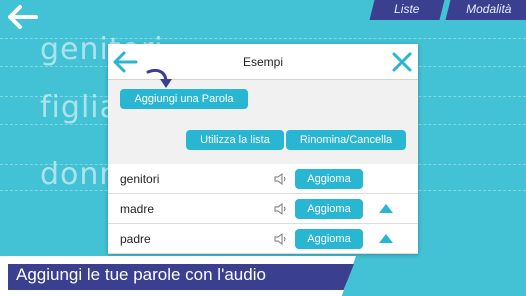 This screenshot has width=526, height=296. Describe the element at coordinates (137, 209) in the screenshot. I see `word-label: madre` at that location.